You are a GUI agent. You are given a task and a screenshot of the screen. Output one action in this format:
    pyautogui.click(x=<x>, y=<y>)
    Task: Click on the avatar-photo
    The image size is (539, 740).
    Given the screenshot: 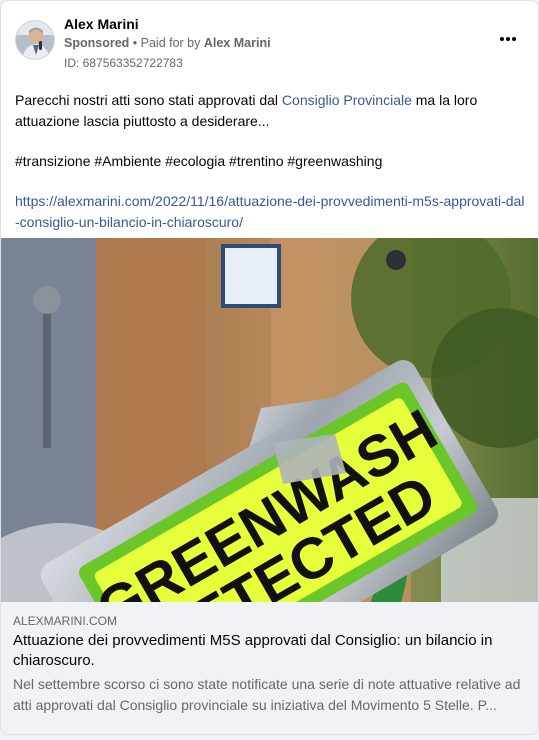 What is the action you would take?
    pyautogui.click(x=35, y=40)
    